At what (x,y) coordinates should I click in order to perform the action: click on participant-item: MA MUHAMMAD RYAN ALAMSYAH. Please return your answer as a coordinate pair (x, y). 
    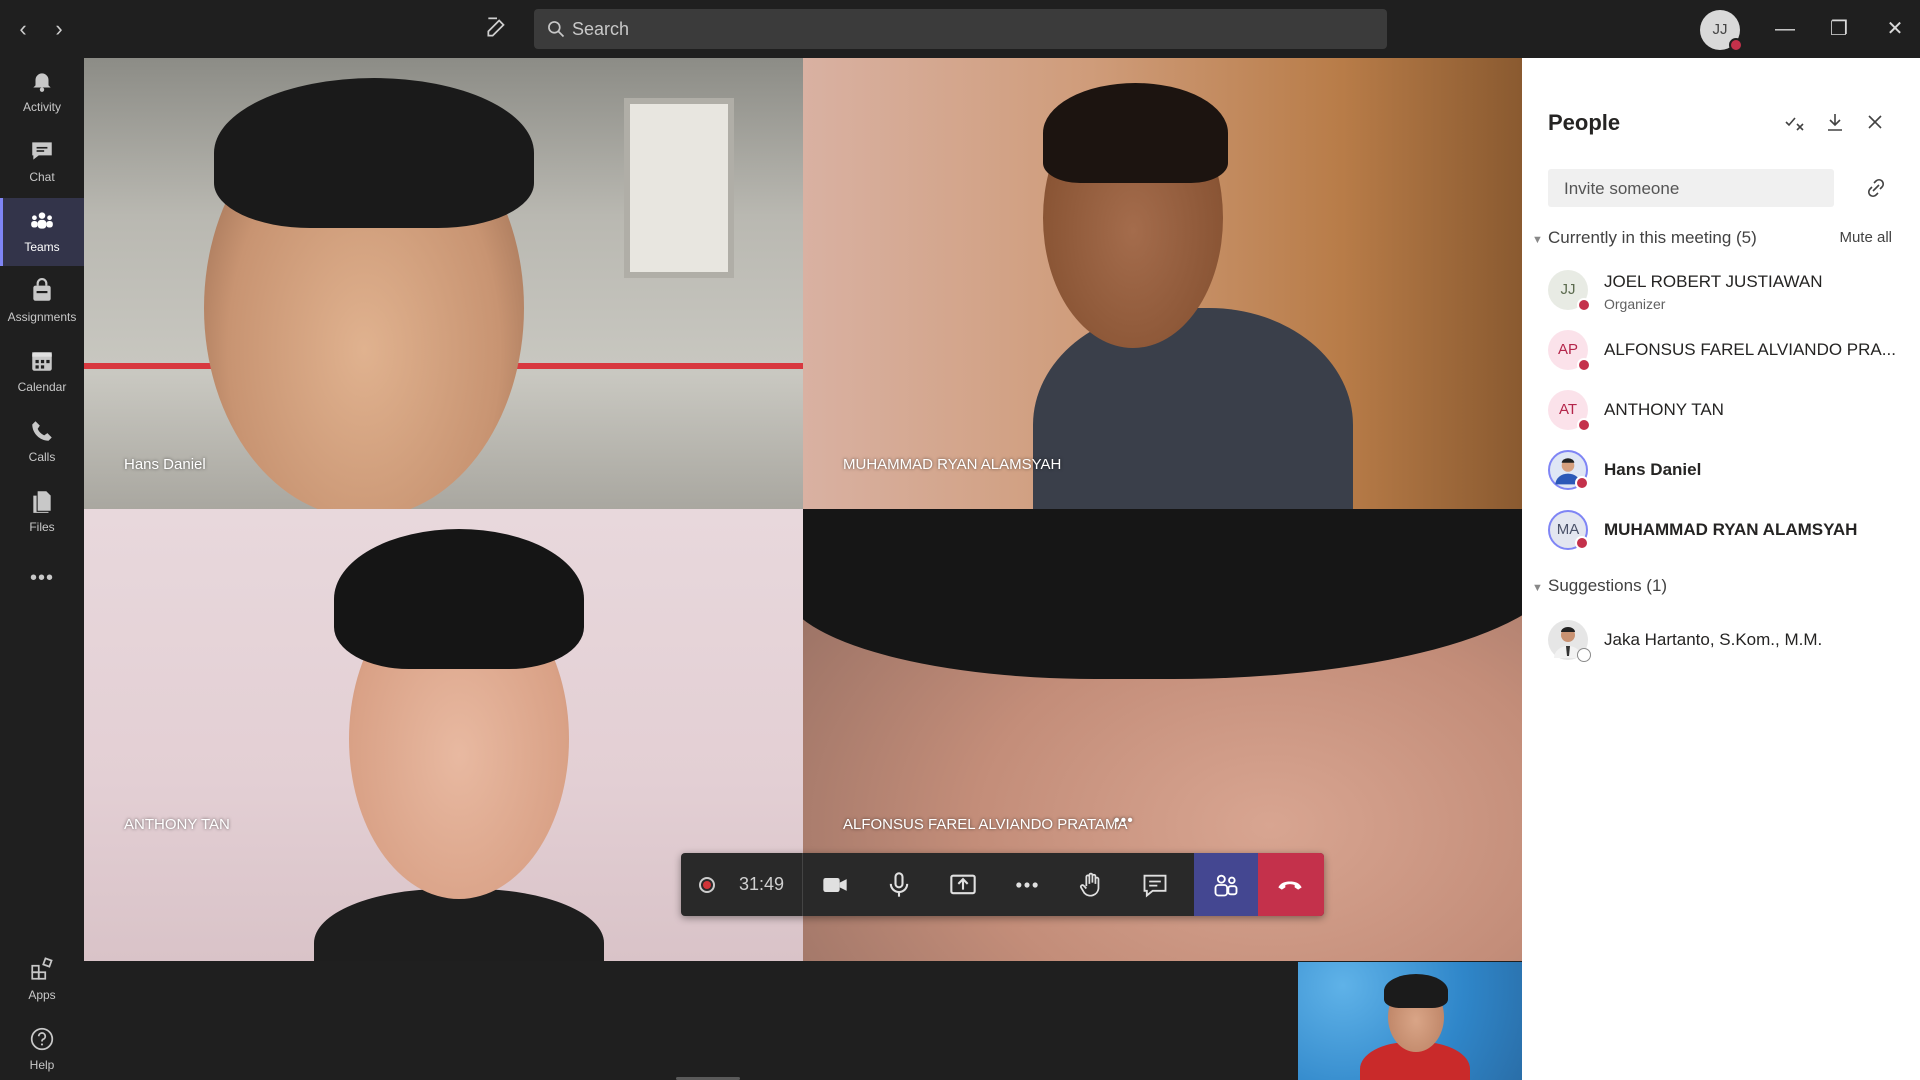
    Looking at the image, I should click on (1728, 535).